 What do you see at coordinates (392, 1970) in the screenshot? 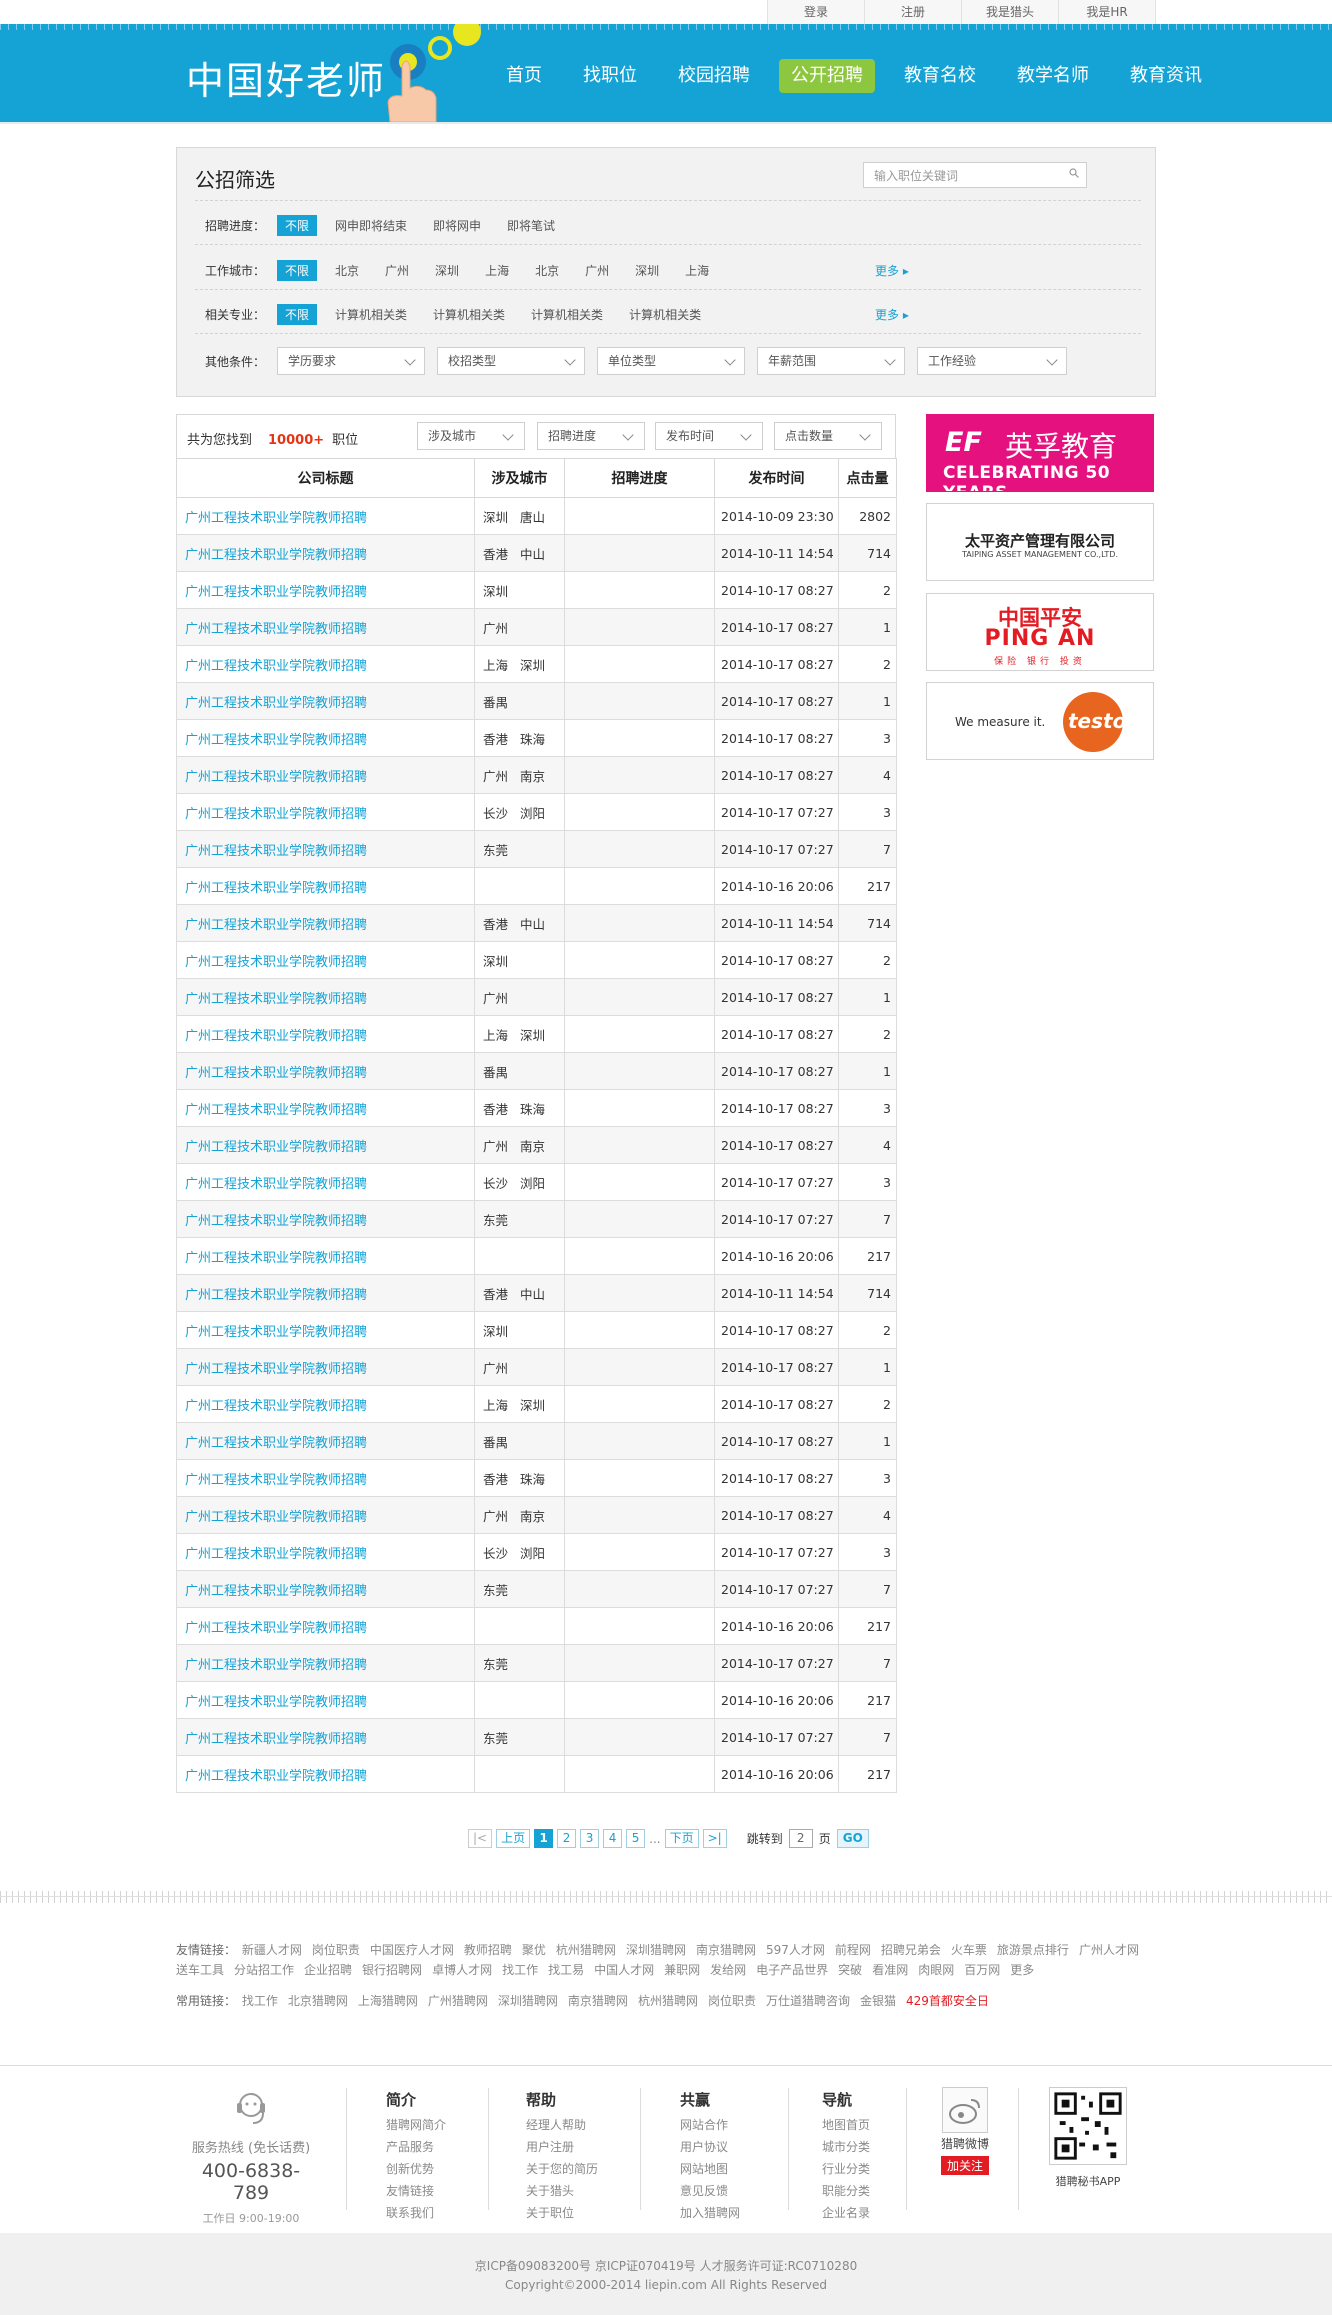
I see `friend-link: 银行招聘网` at bounding box center [392, 1970].